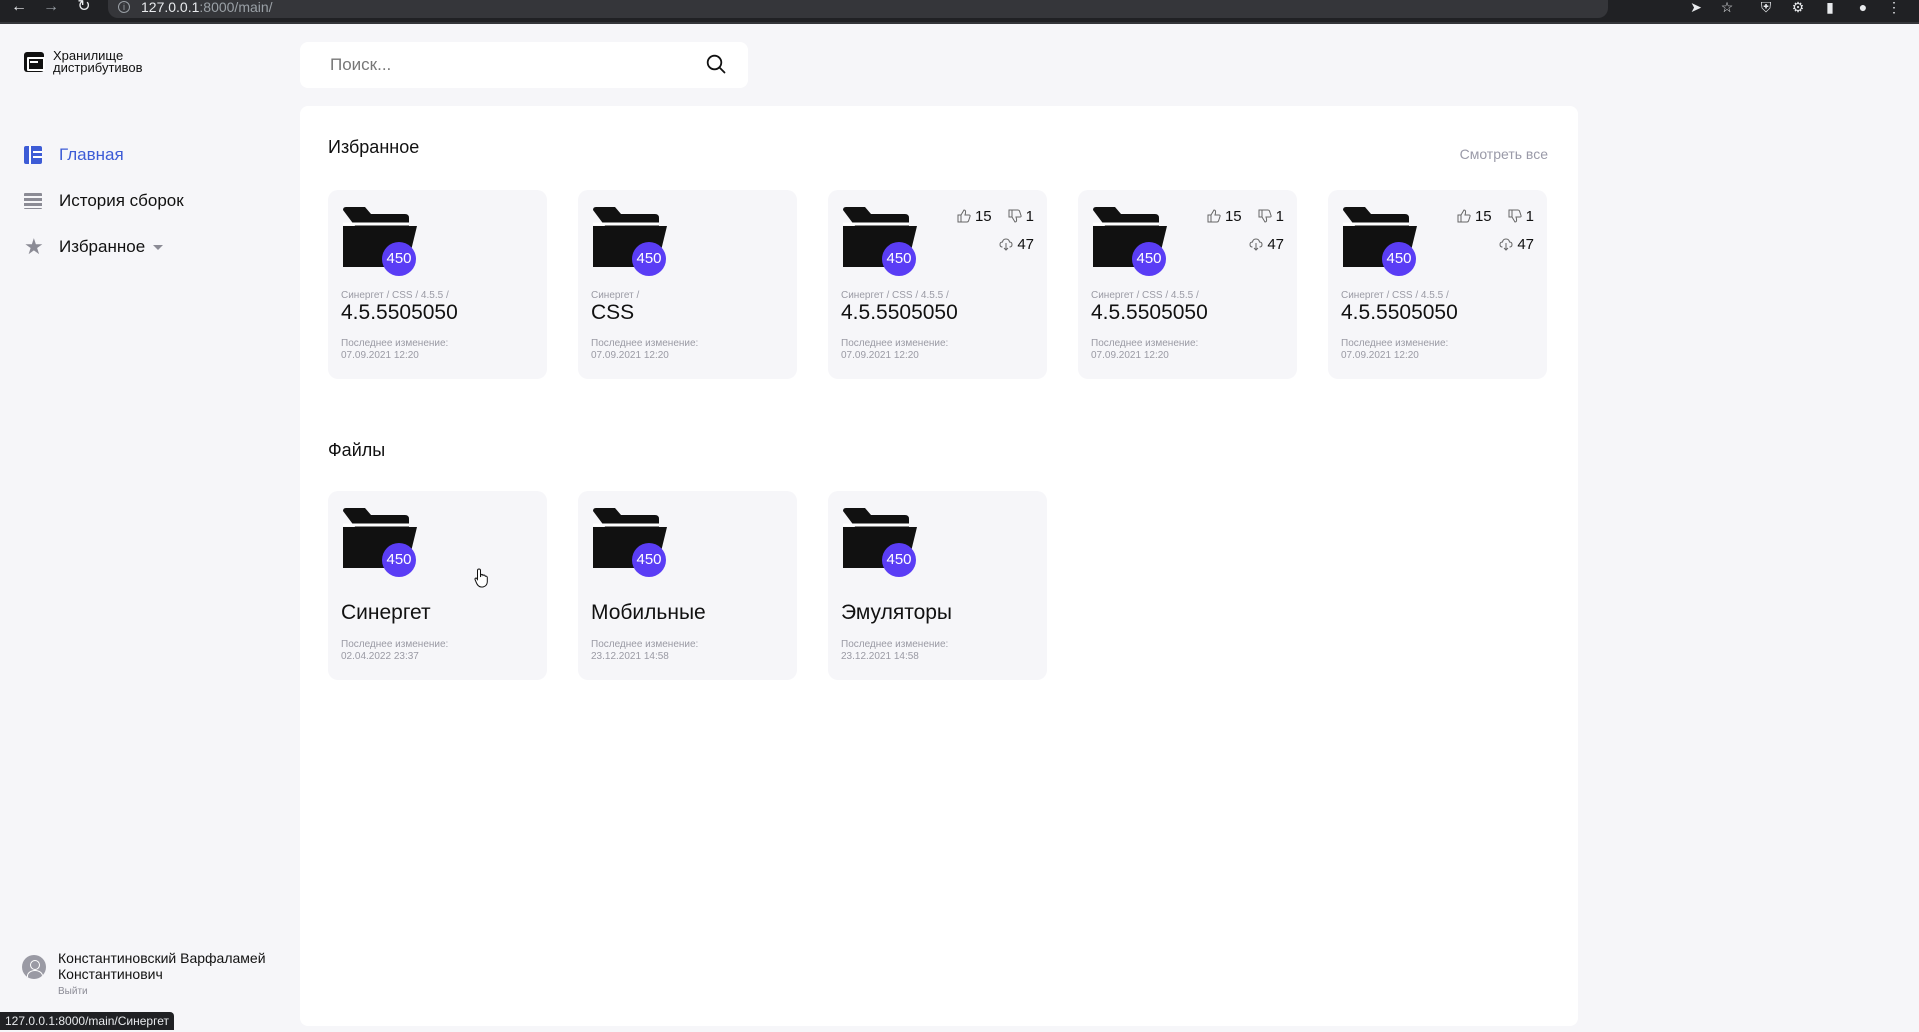 The width and height of the screenshot is (1919, 1032). I want to click on address-url: 127.0.0.1:8000/main/, so click(207, 7).